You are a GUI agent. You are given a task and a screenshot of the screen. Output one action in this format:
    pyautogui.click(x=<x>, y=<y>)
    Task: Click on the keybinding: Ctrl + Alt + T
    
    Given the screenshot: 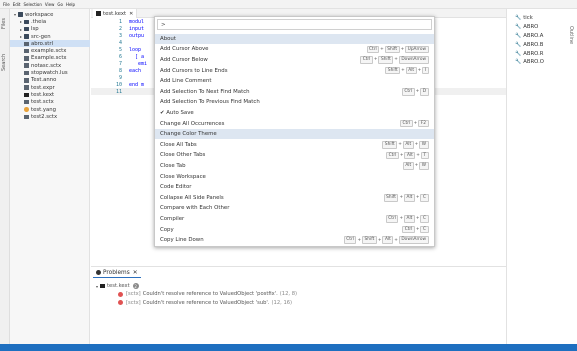 What is the action you would take?
    pyautogui.click(x=407, y=155)
    